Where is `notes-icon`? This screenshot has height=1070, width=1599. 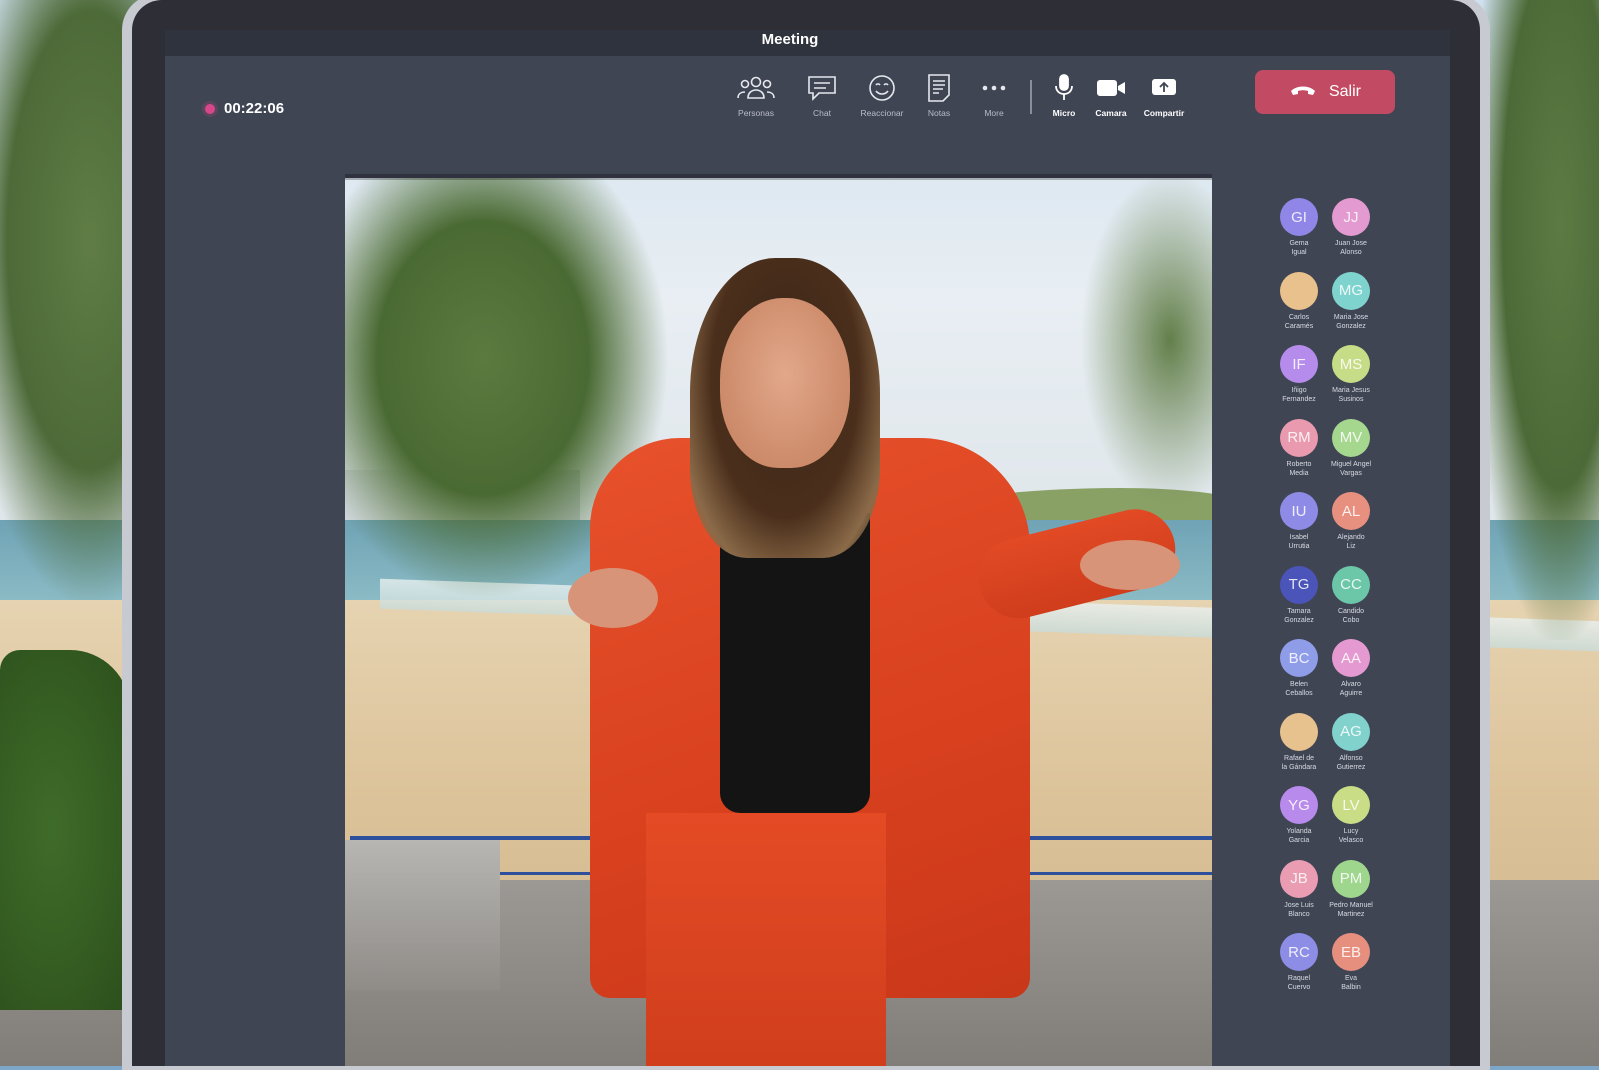 notes-icon is located at coordinates (939, 88).